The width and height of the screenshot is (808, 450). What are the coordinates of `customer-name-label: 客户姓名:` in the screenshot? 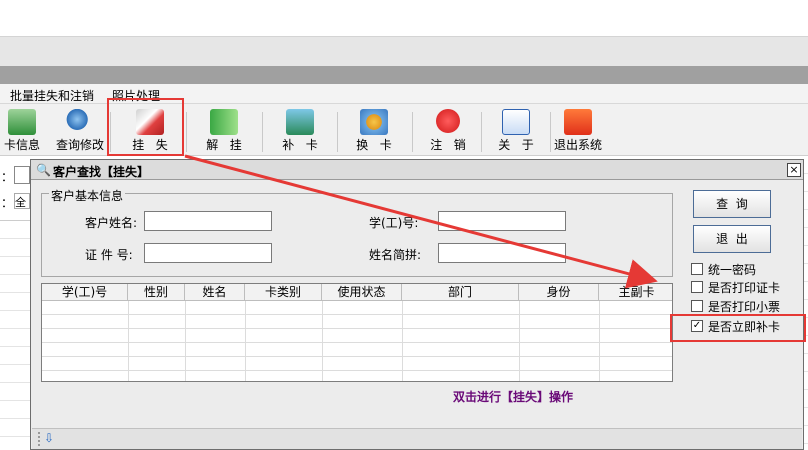 It's located at (111, 223).